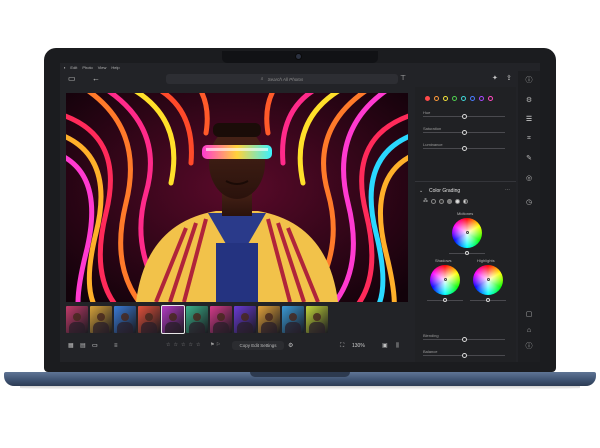 The width and height of the screenshot is (600, 448). I want to click on crop-icon: ⌗, so click(529, 138).